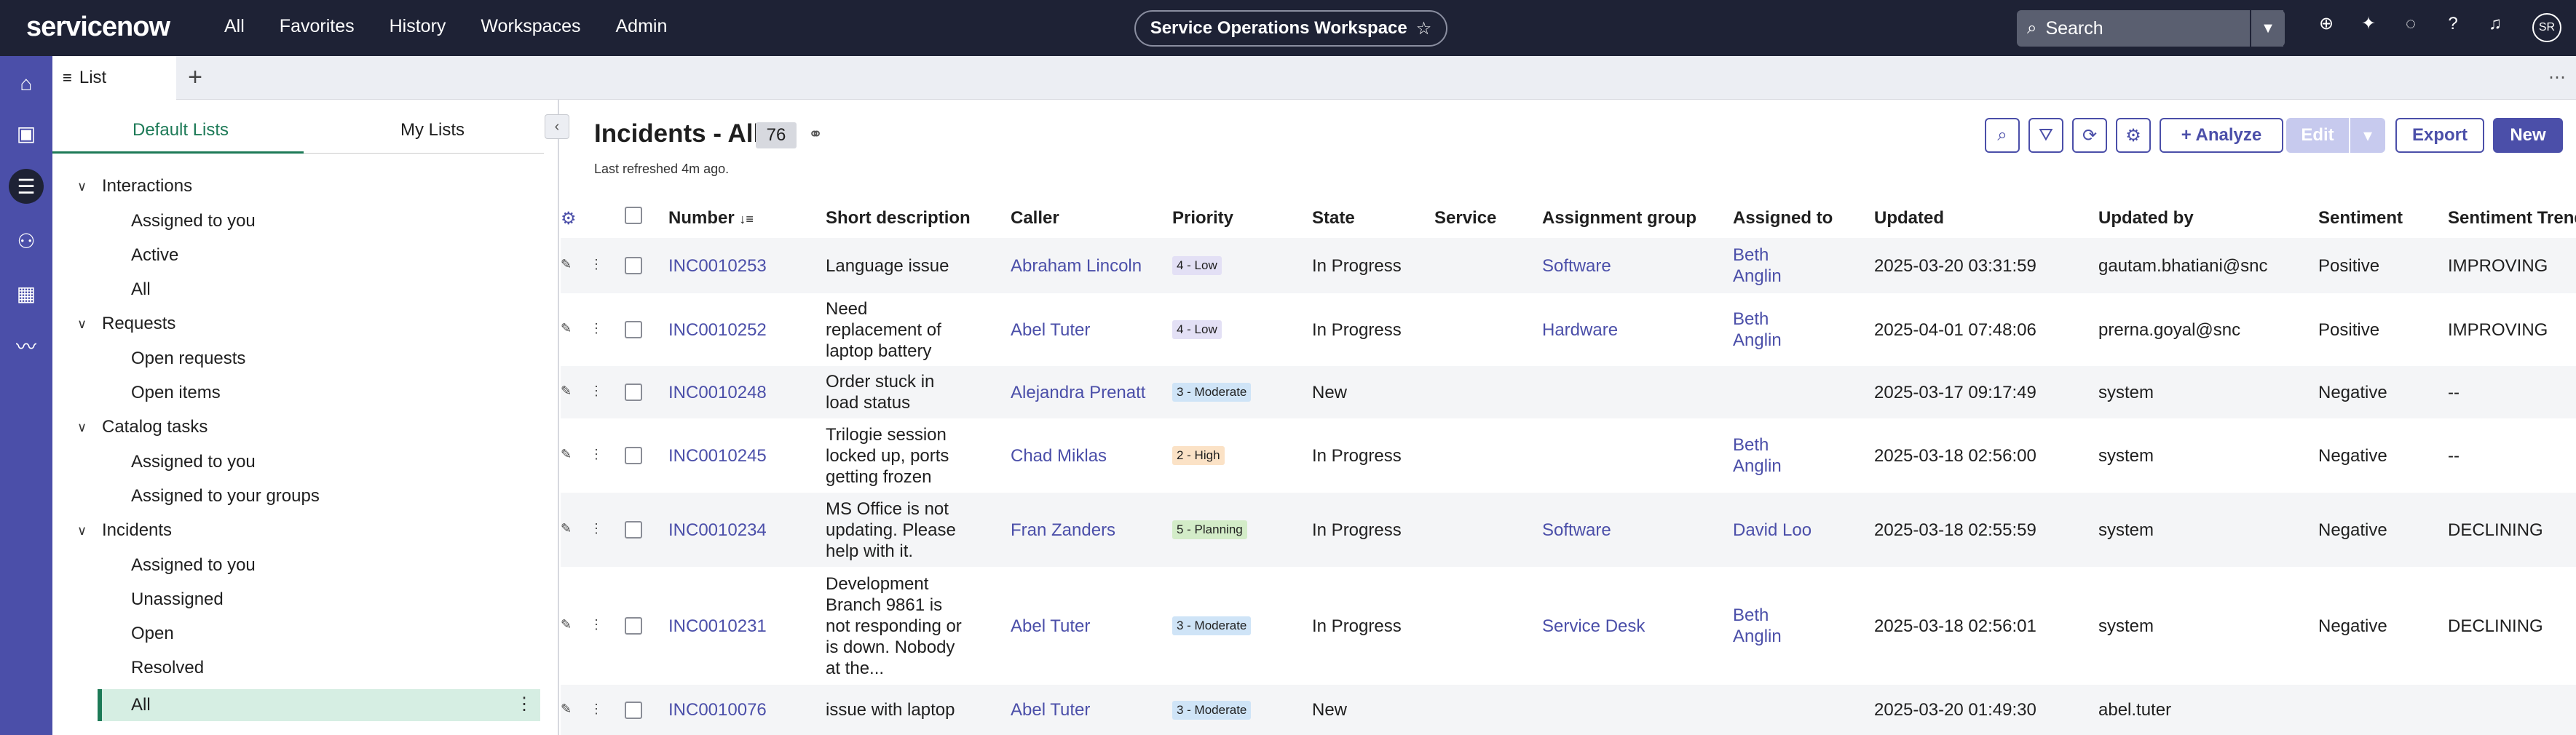  Describe the element at coordinates (1783, 218) in the screenshot. I see `col-assigned-to: Assigned to` at that location.